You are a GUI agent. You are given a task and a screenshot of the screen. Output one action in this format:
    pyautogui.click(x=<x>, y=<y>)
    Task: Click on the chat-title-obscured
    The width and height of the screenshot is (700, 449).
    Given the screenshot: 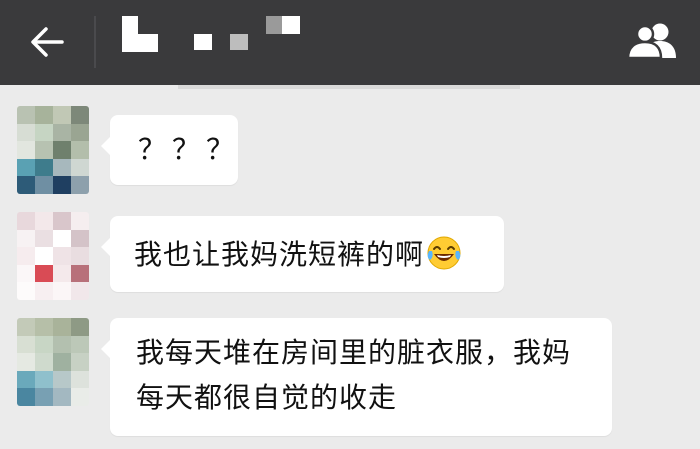 What is the action you would take?
    pyautogui.click(x=217, y=38)
    